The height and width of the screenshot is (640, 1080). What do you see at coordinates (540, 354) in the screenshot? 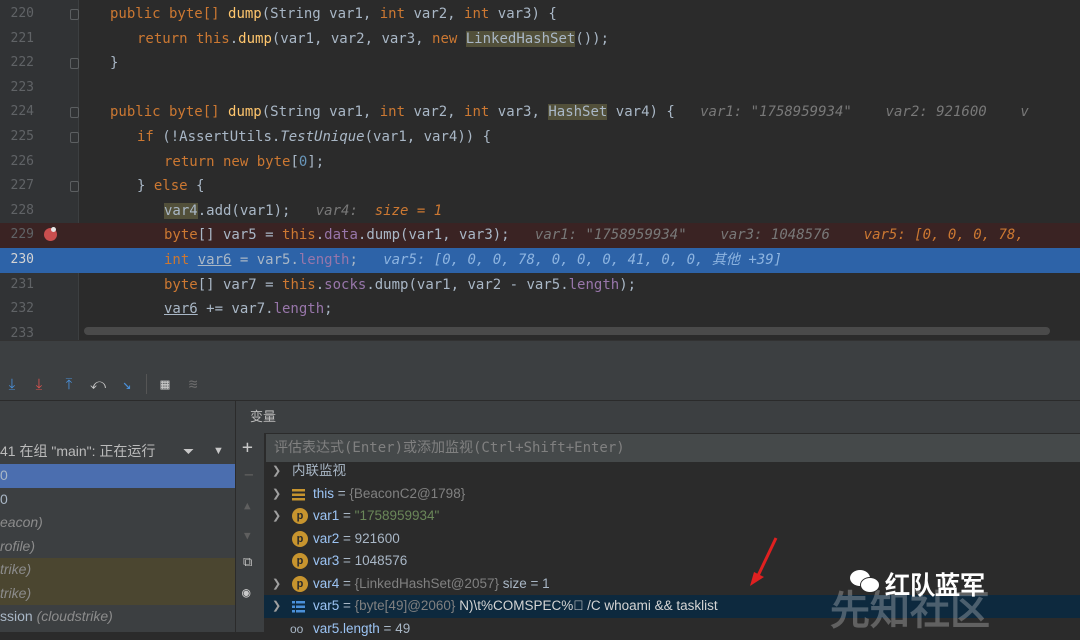
I see `tool-window-divider` at bounding box center [540, 354].